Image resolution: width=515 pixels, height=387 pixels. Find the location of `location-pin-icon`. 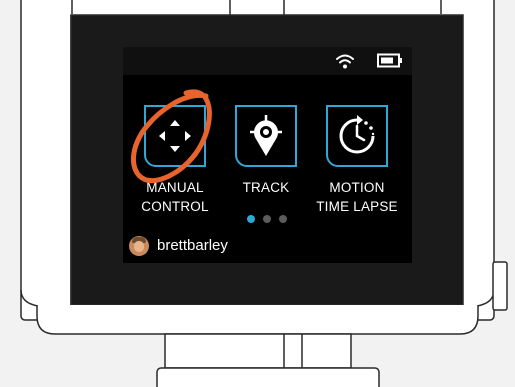

location-pin-icon is located at coordinates (266, 135).